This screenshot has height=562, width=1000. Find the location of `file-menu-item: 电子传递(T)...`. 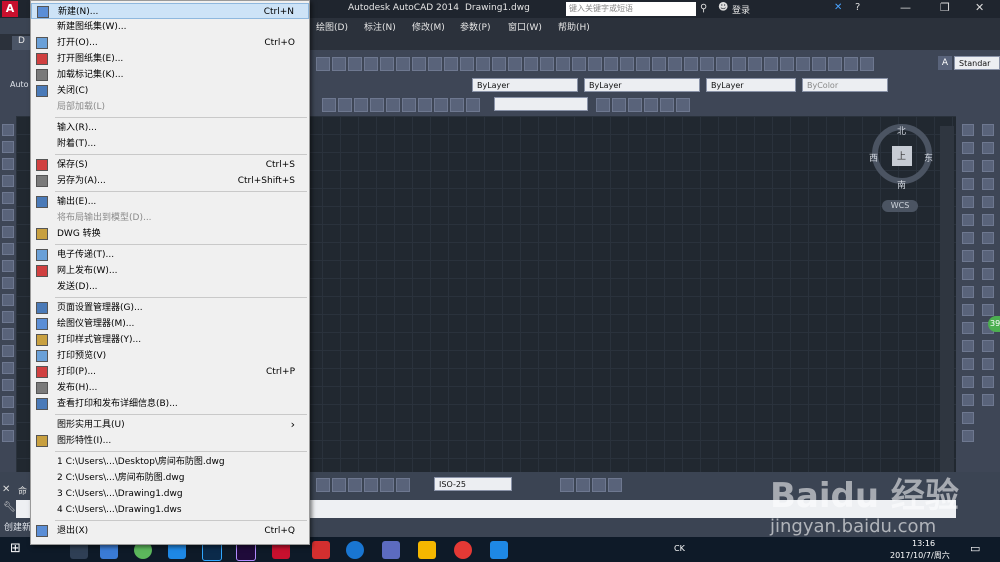

file-menu-item: 电子传递(T)... is located at coordinates (170, 255).